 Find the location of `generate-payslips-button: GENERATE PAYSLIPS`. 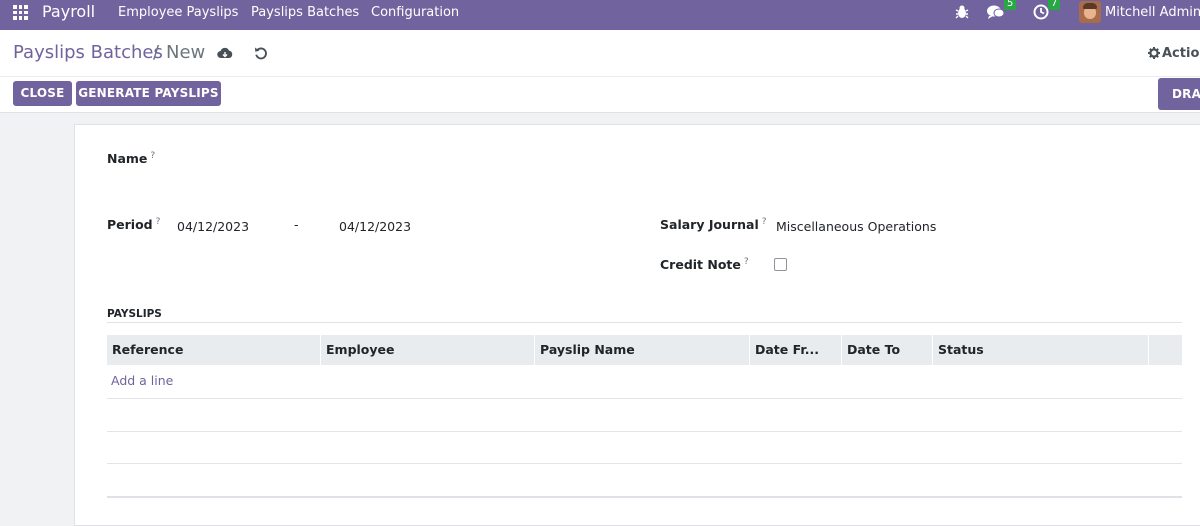

generate-payslips-button: GENERATE PAYSLIPS is located at coordinates (148, 93).